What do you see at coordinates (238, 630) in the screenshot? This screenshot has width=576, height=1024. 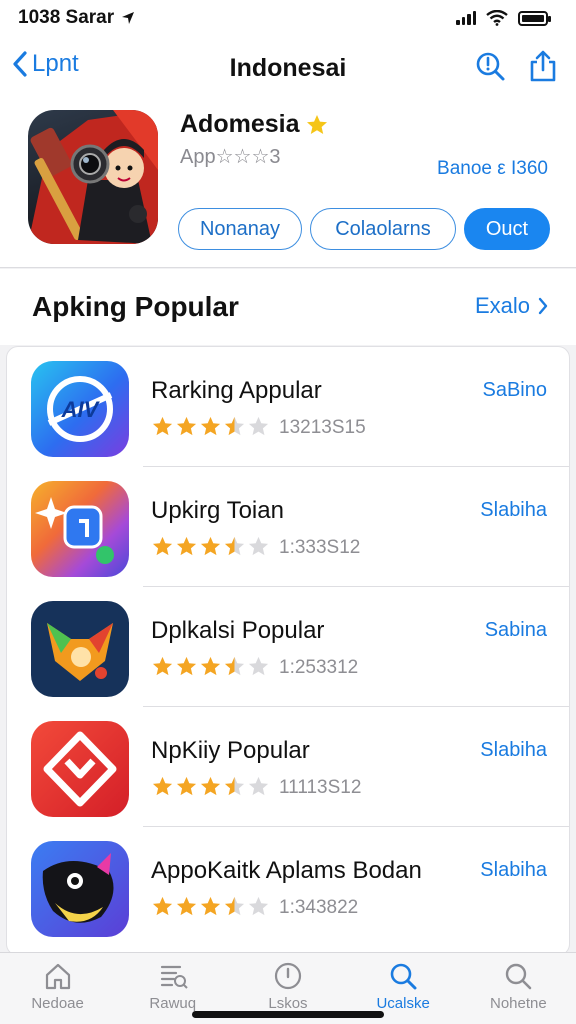 I see `app-title: Dplkalsi Popular` at bounding box center [238, 630].